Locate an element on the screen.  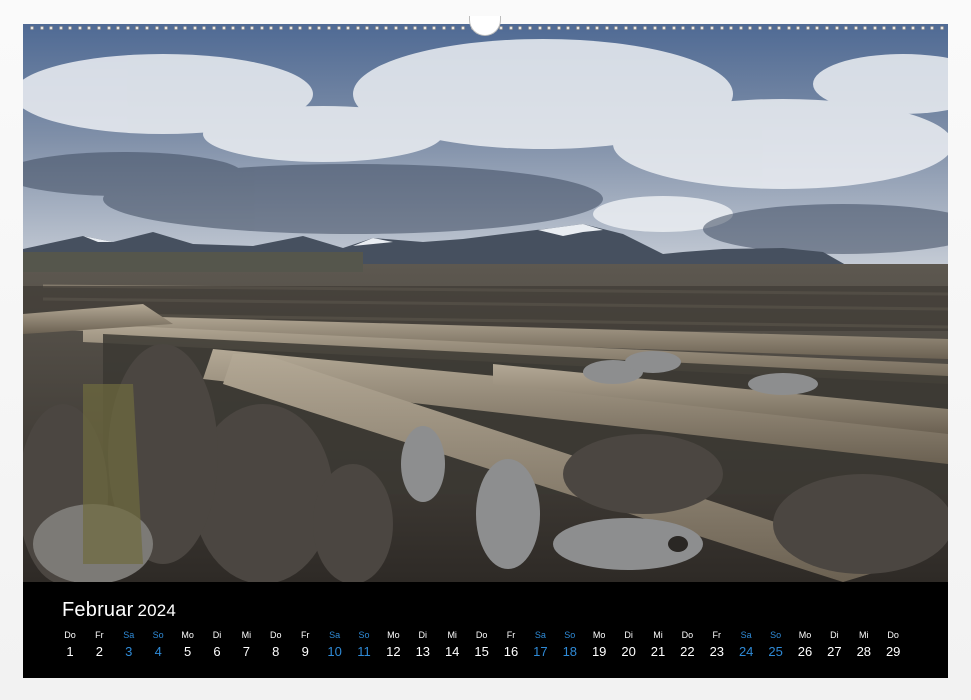
day-cell: Do 22 is located at coordinates (687, 644).